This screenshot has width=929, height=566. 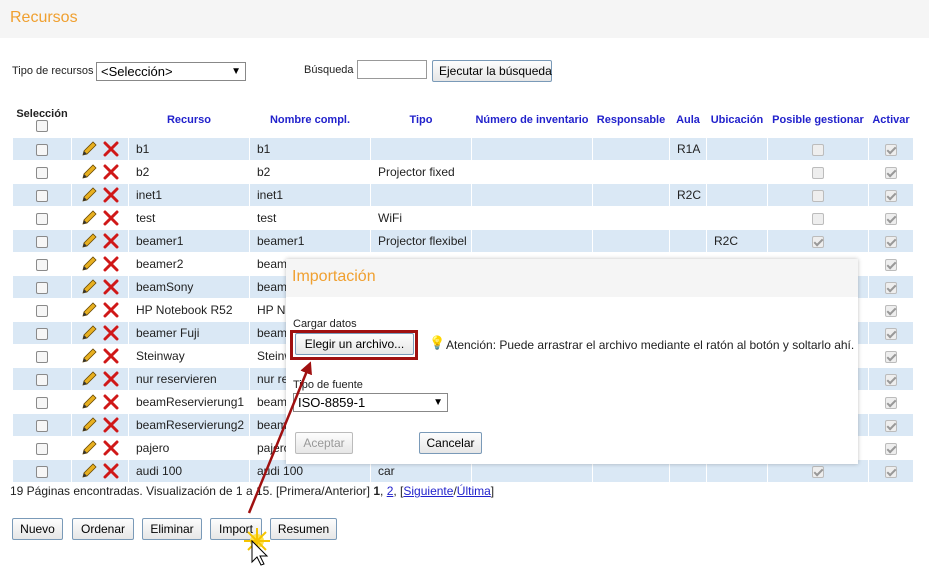 I want to click on header-tipo: Tipo, so click(x=421, y=120).